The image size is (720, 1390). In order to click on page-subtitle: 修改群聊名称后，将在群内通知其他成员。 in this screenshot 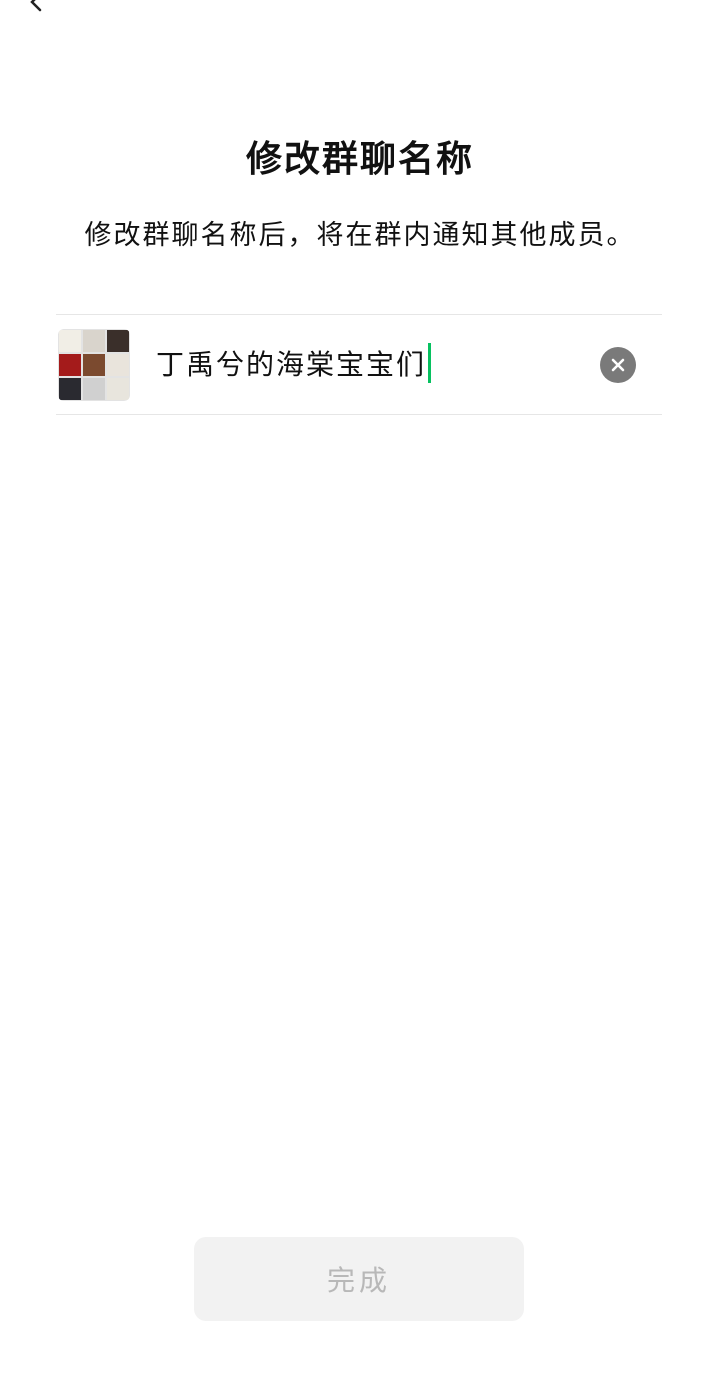, I will do `click(360, 235)`.